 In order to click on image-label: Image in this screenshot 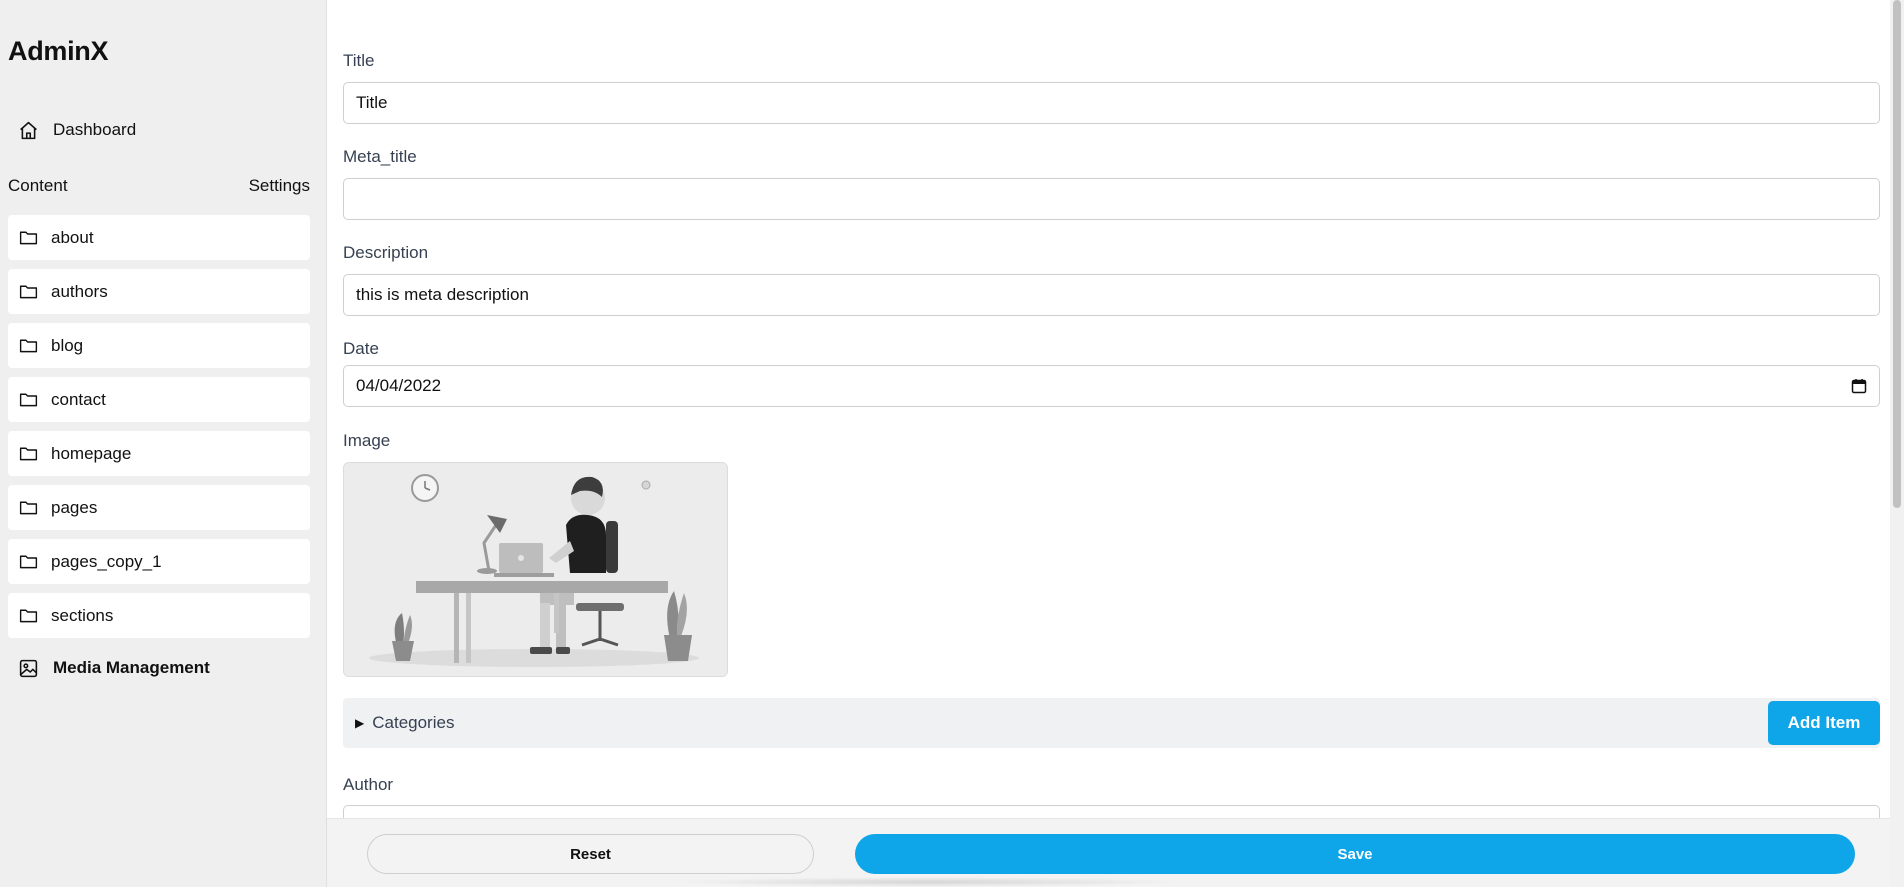, I will do `click(367, 440)`.